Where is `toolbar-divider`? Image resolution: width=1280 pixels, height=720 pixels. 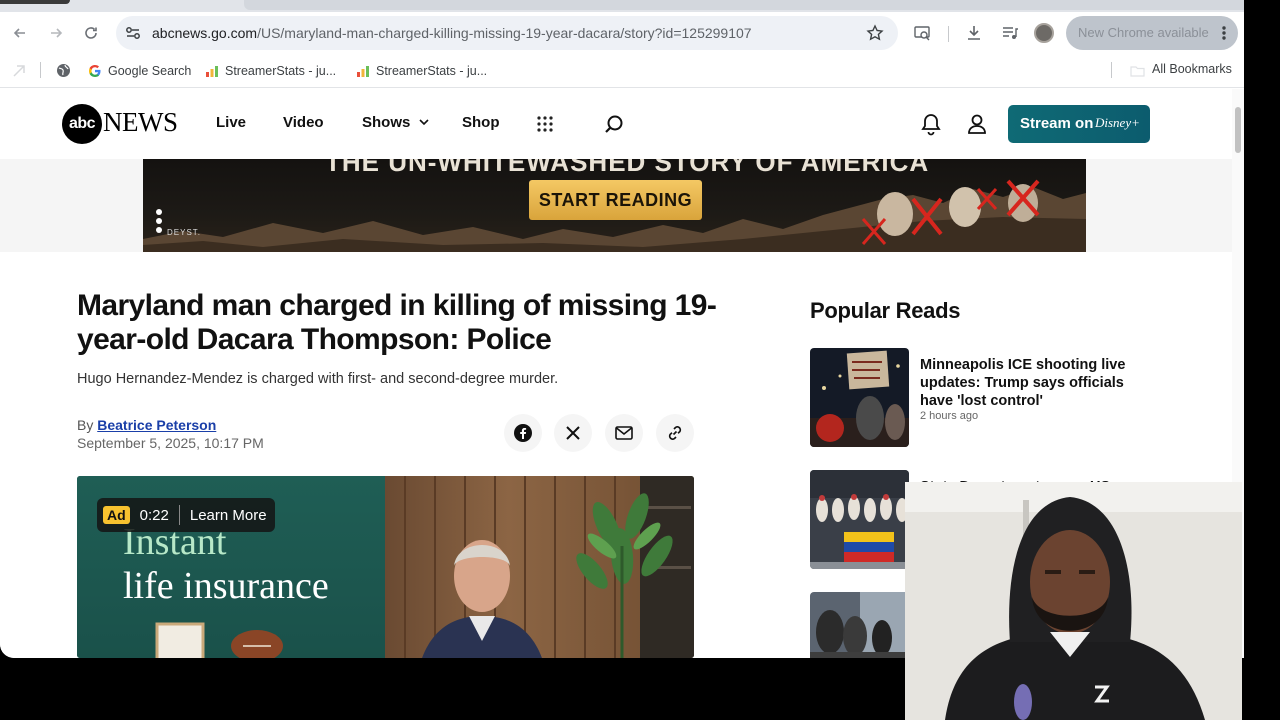
toolbar-divider is located at coordinates (948, 34).